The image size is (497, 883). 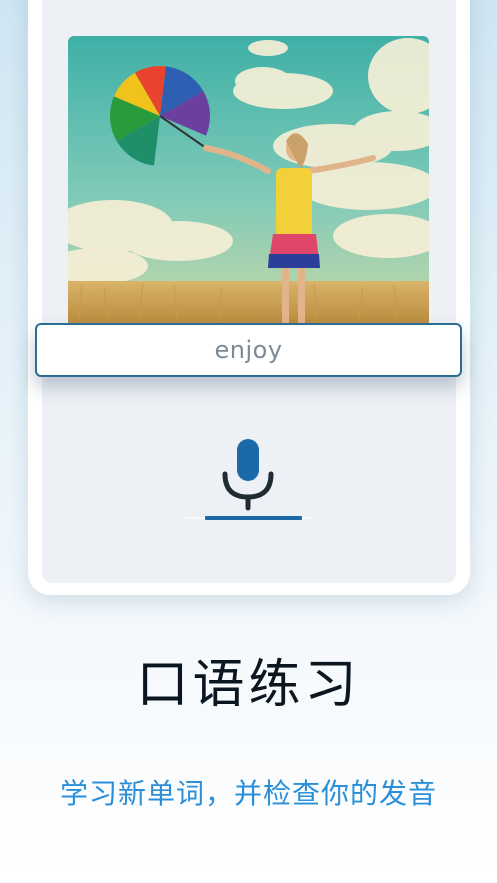 I want to click on word-card: enjoy, so click(x=248, y=350).